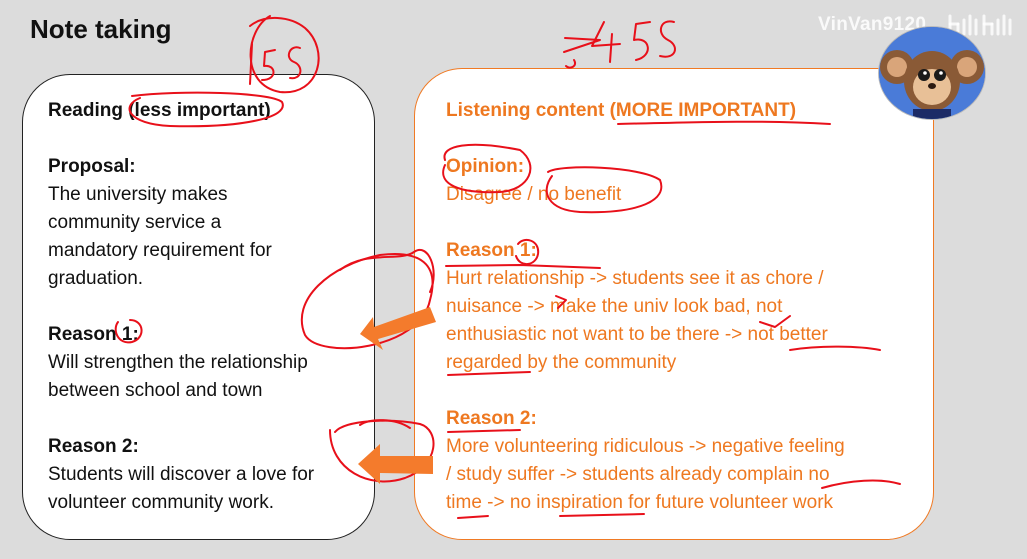 The image size is (1027, 559). Describe the element at coordinates (614, 306) in the screenshot. I see `listening-reason1-line: nuisance -> make the univ look bad, not` at that location.